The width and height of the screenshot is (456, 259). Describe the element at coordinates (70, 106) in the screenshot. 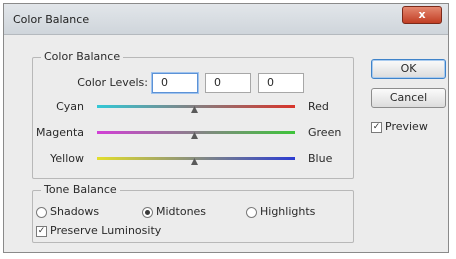

I see `cyan-label: Cyan` at that location.